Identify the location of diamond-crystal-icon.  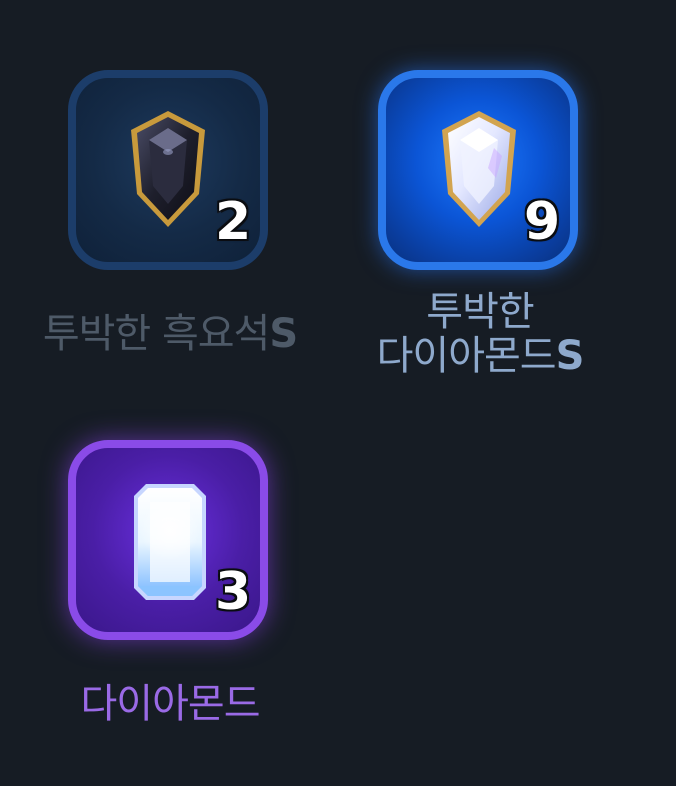
(170, 542).